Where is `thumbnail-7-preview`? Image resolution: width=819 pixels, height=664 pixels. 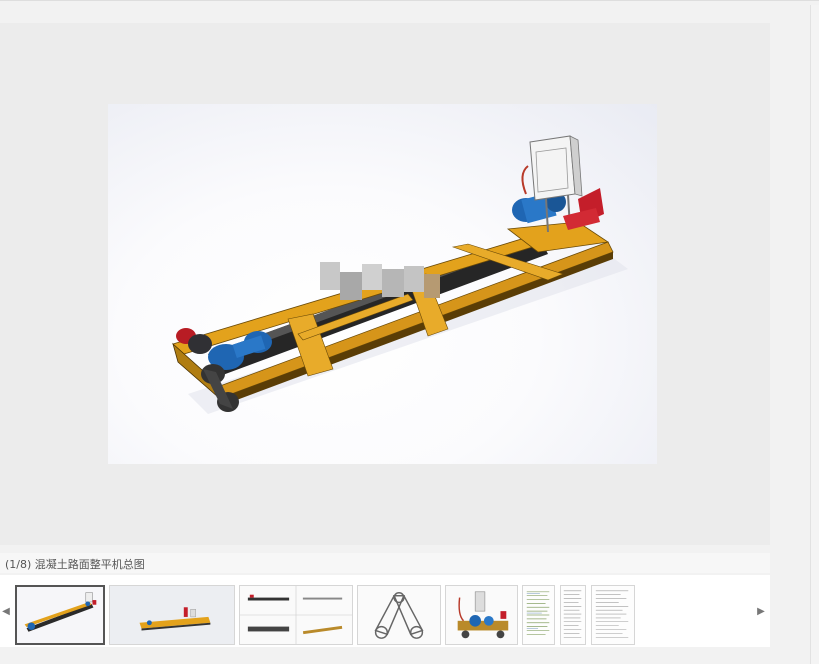 thumbnail-7-preview is located at coordinates (573, 615).